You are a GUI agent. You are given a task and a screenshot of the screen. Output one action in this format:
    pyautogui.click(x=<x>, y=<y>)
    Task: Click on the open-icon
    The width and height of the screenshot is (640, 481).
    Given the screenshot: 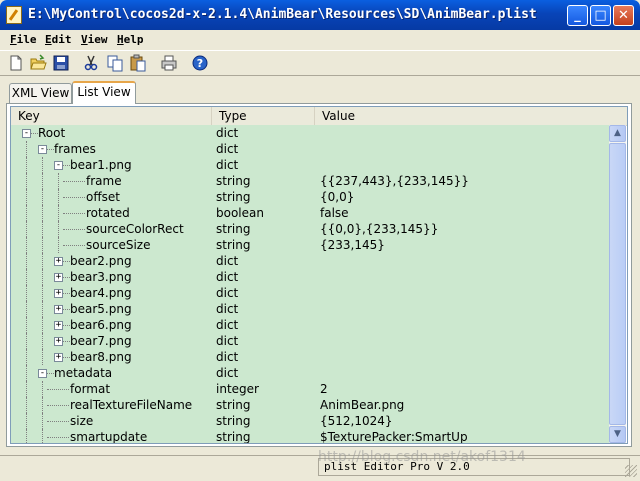 What is the action you would take?
    pyautogui.click(x=38, y=63)
    